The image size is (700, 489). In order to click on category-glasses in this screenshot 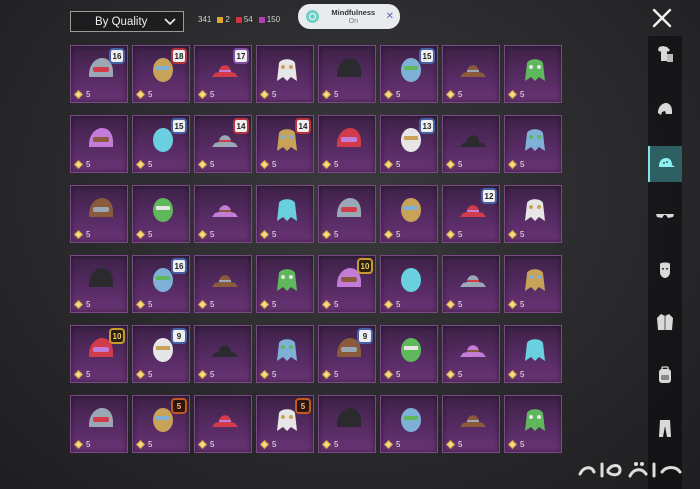, I will do `click(665, 216)`.